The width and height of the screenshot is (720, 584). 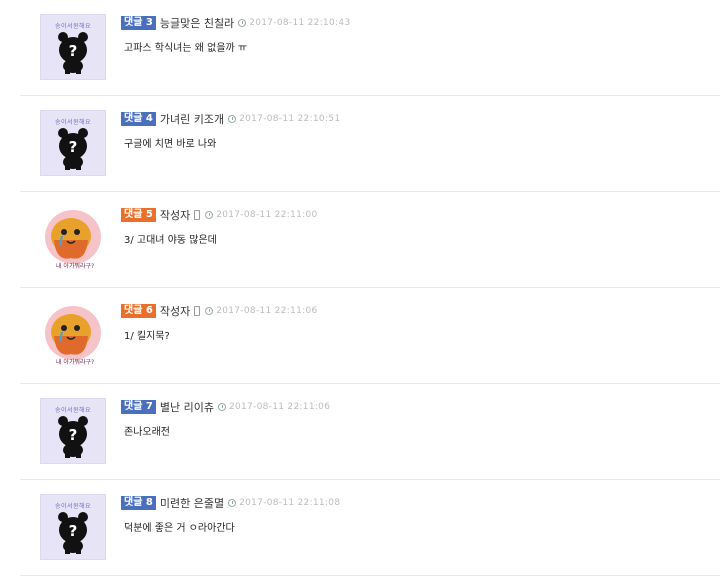 I want to click on comment-header: 댓글 6 작성자 2017-08-11 22:11:06, so click(x=219, y=311).